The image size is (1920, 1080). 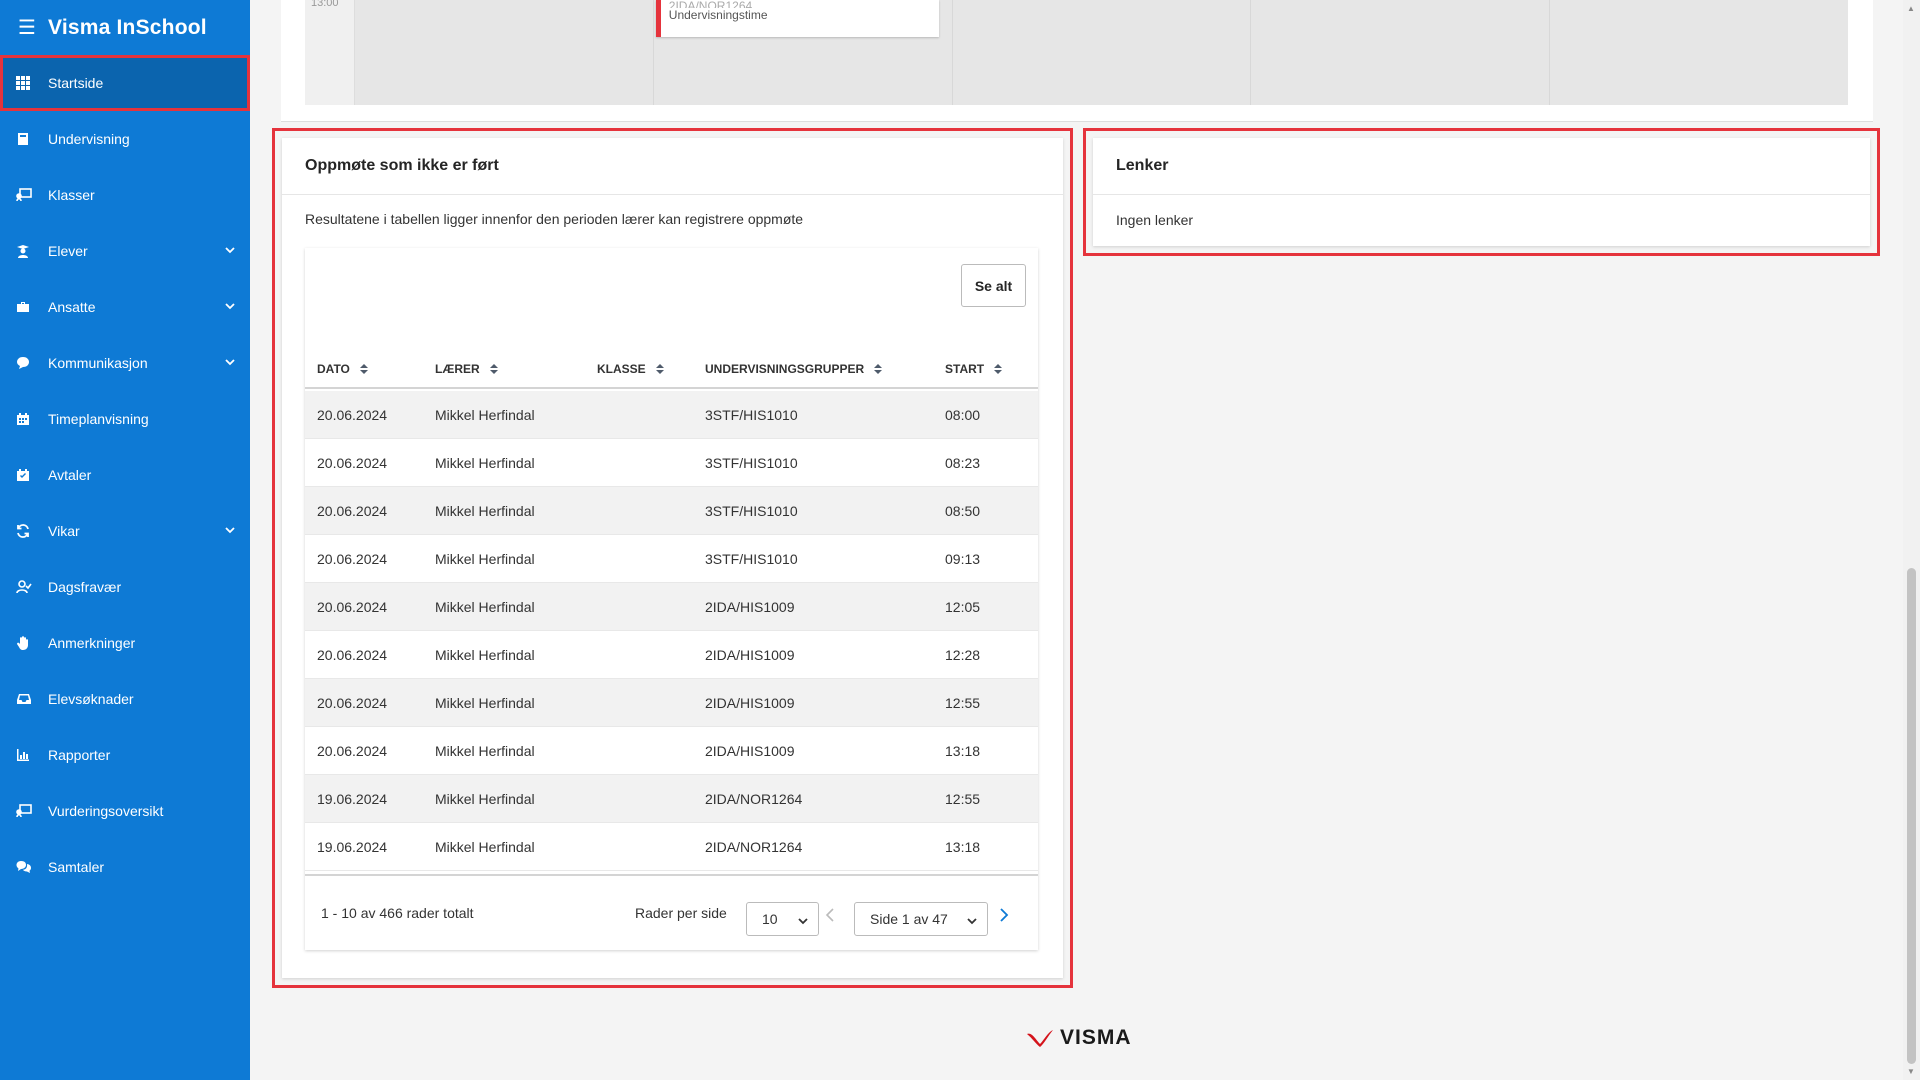 I want to click on sidebar-item-samtaler: Samtaler, so click(x=125, y=867).